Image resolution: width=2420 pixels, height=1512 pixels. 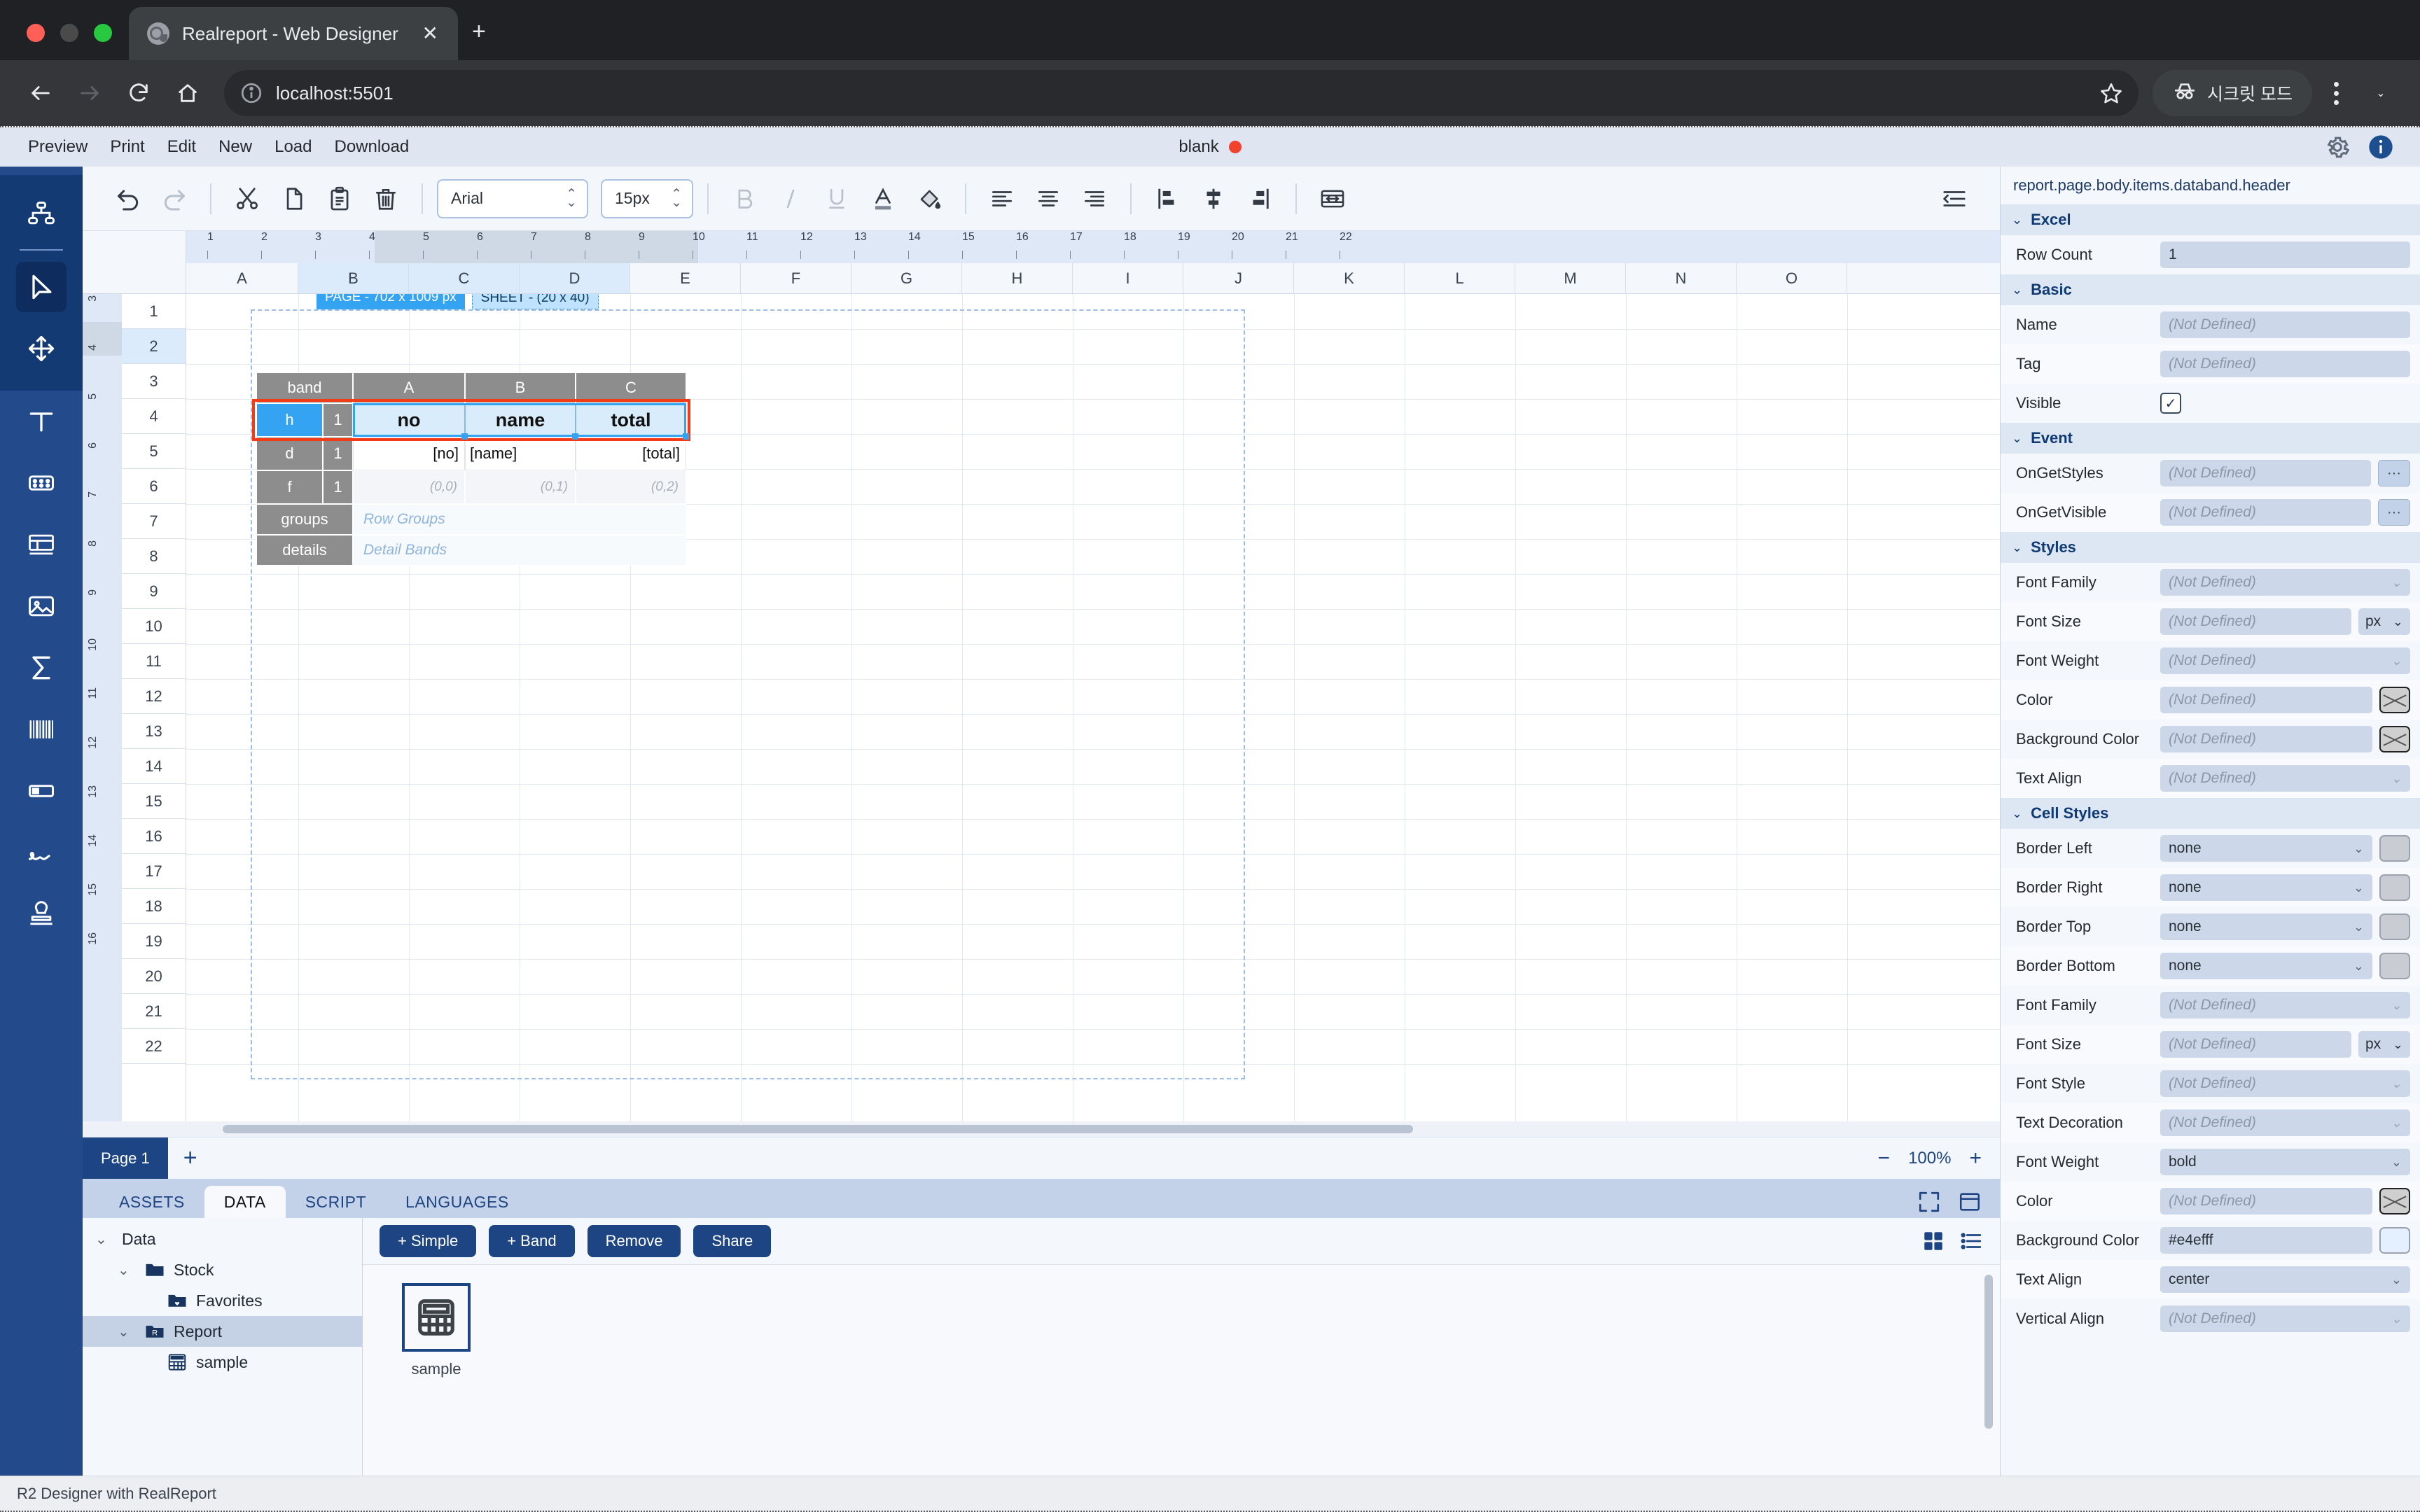 What do you see at coordinates (154, 836) in the screenshot?
I see `row-header-16: 16` at bounding box center [154, 836].